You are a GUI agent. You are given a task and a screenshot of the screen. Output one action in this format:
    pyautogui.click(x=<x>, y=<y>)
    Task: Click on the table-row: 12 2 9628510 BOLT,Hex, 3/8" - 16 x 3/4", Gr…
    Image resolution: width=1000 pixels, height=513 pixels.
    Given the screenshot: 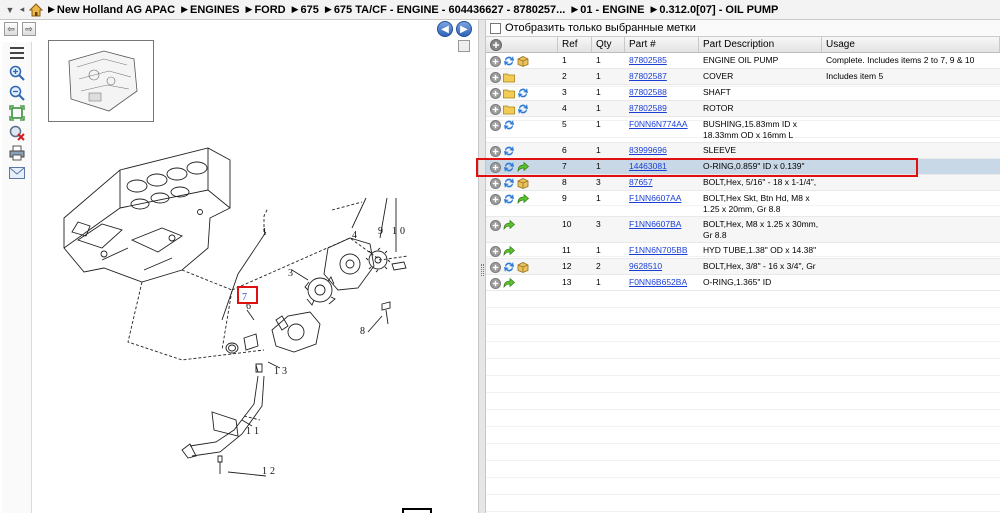 What is the action you would take?
    pyautogui.click(x=743, y=267)
    